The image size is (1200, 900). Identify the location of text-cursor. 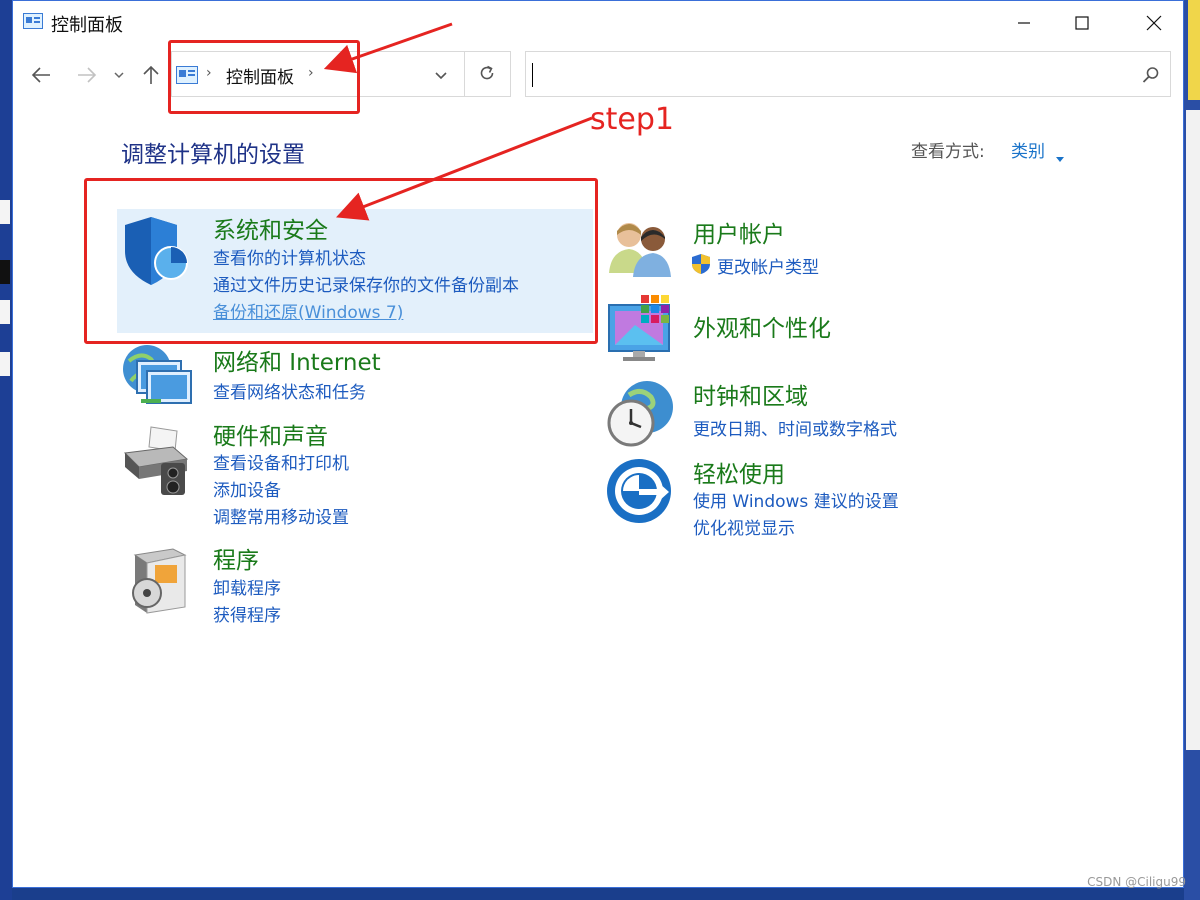
(532, 75).